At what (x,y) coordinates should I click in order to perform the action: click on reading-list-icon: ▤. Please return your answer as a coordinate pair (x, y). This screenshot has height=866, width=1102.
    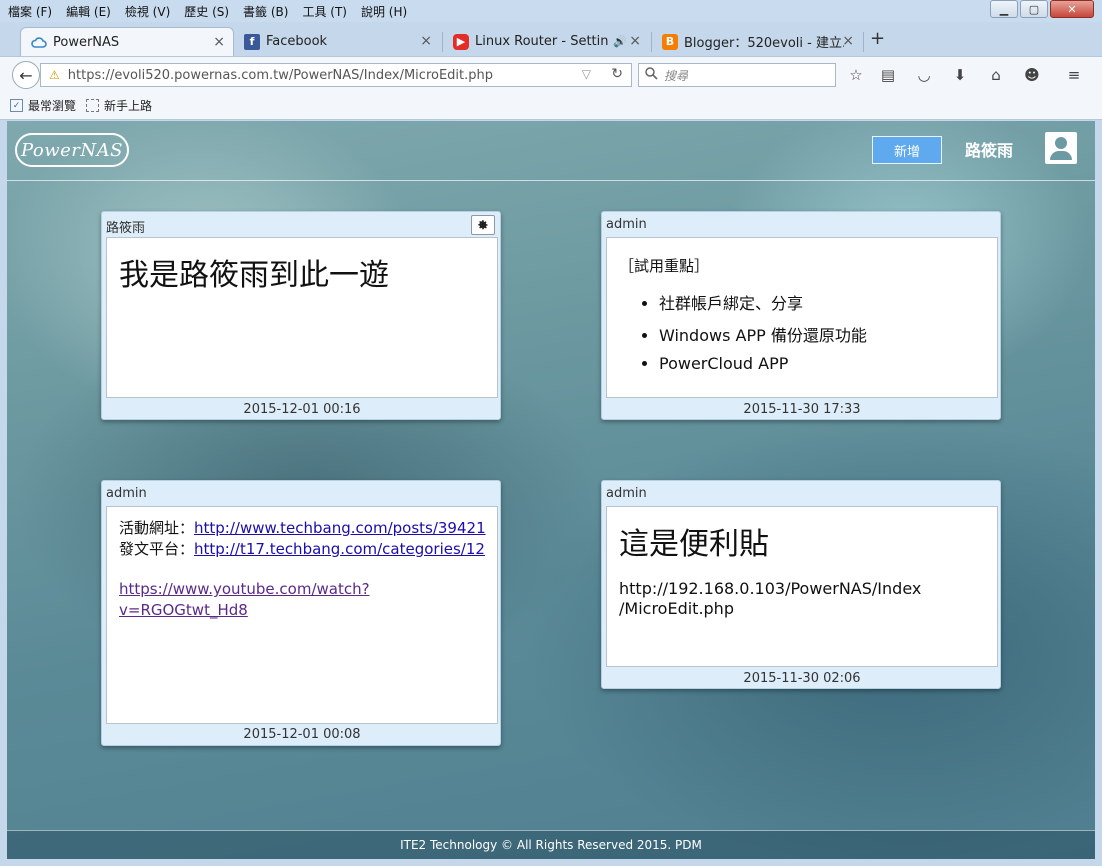
    Looking at the image, I should click on (888, 75).